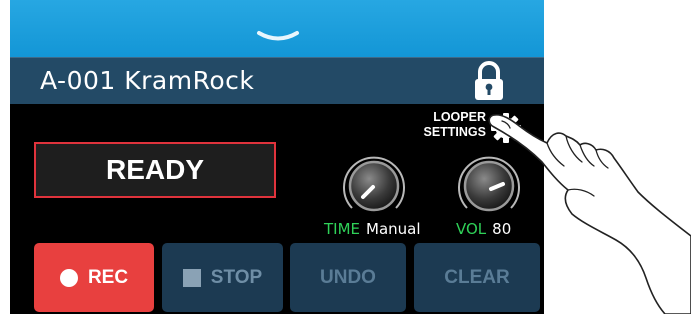 This screenshot has width=691, height=314. I want to click on looper-settings-line2: SETTINGS, so click(454, 132).